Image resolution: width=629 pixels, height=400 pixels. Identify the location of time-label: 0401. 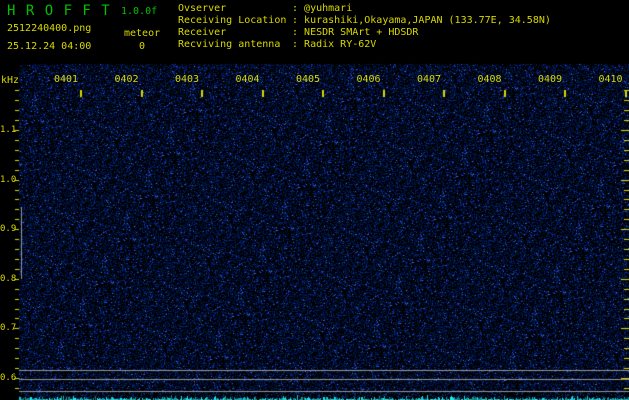
(66, 79).